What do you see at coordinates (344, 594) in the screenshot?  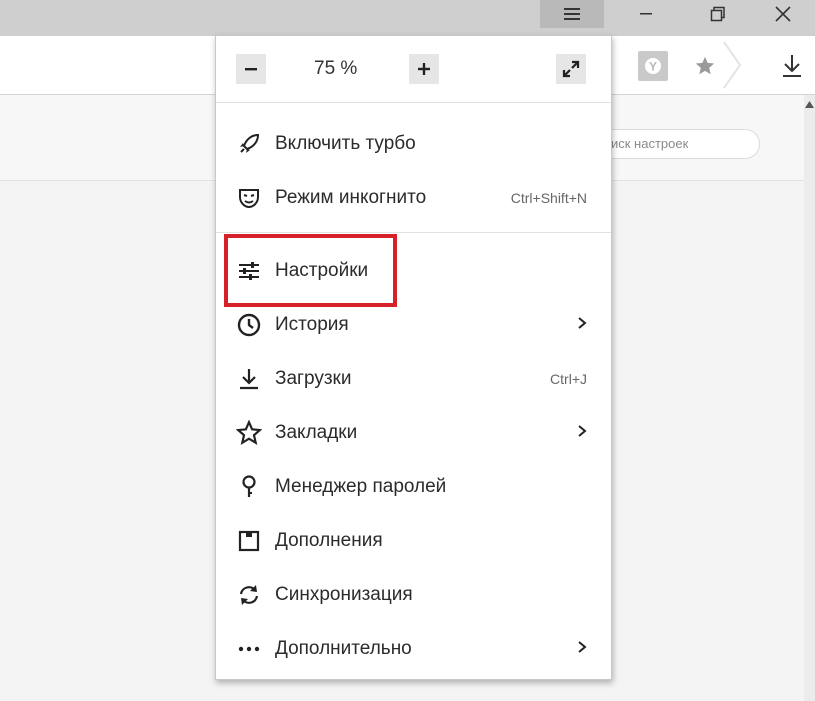 I see `menu-item-label: Синхронизация` at bounding box center [344, 594].